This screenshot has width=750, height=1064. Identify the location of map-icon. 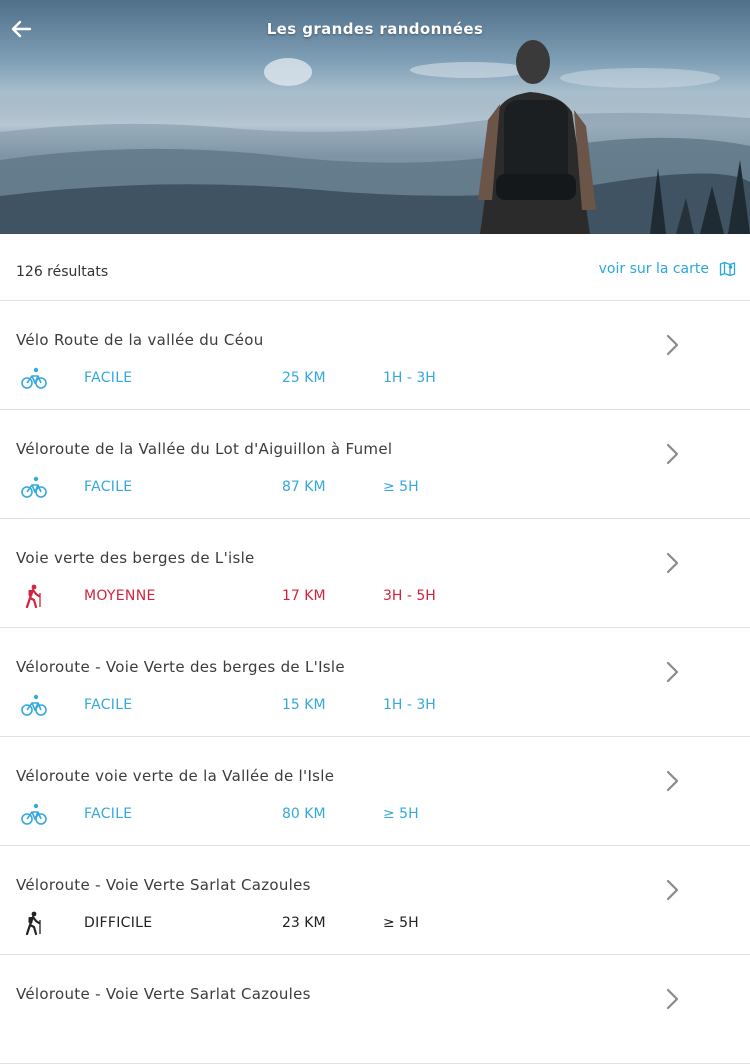
(727, 269).